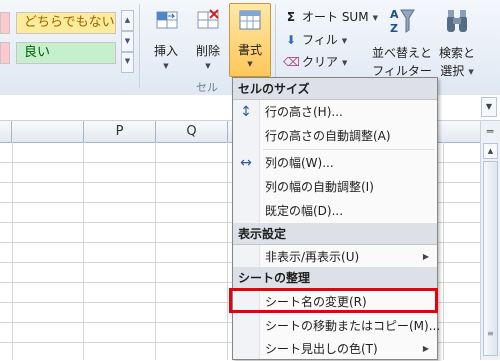 The height and width of the screenshot is (361, 500). I want to click on menu-item-label: 行の高さの自動調整(A), so click(328, 136).